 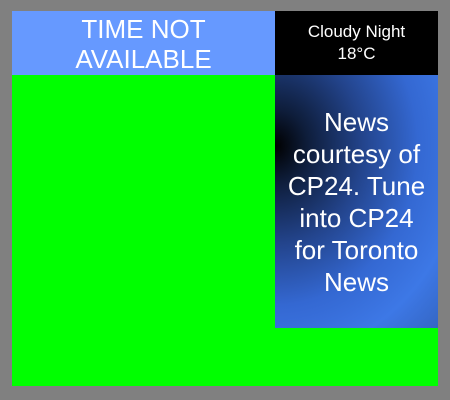 What do you see at coordinates (356, 43) in the screenshot?
I see `weather-panel: Cloudy Night 18°C` at bounding box center [356, 43].